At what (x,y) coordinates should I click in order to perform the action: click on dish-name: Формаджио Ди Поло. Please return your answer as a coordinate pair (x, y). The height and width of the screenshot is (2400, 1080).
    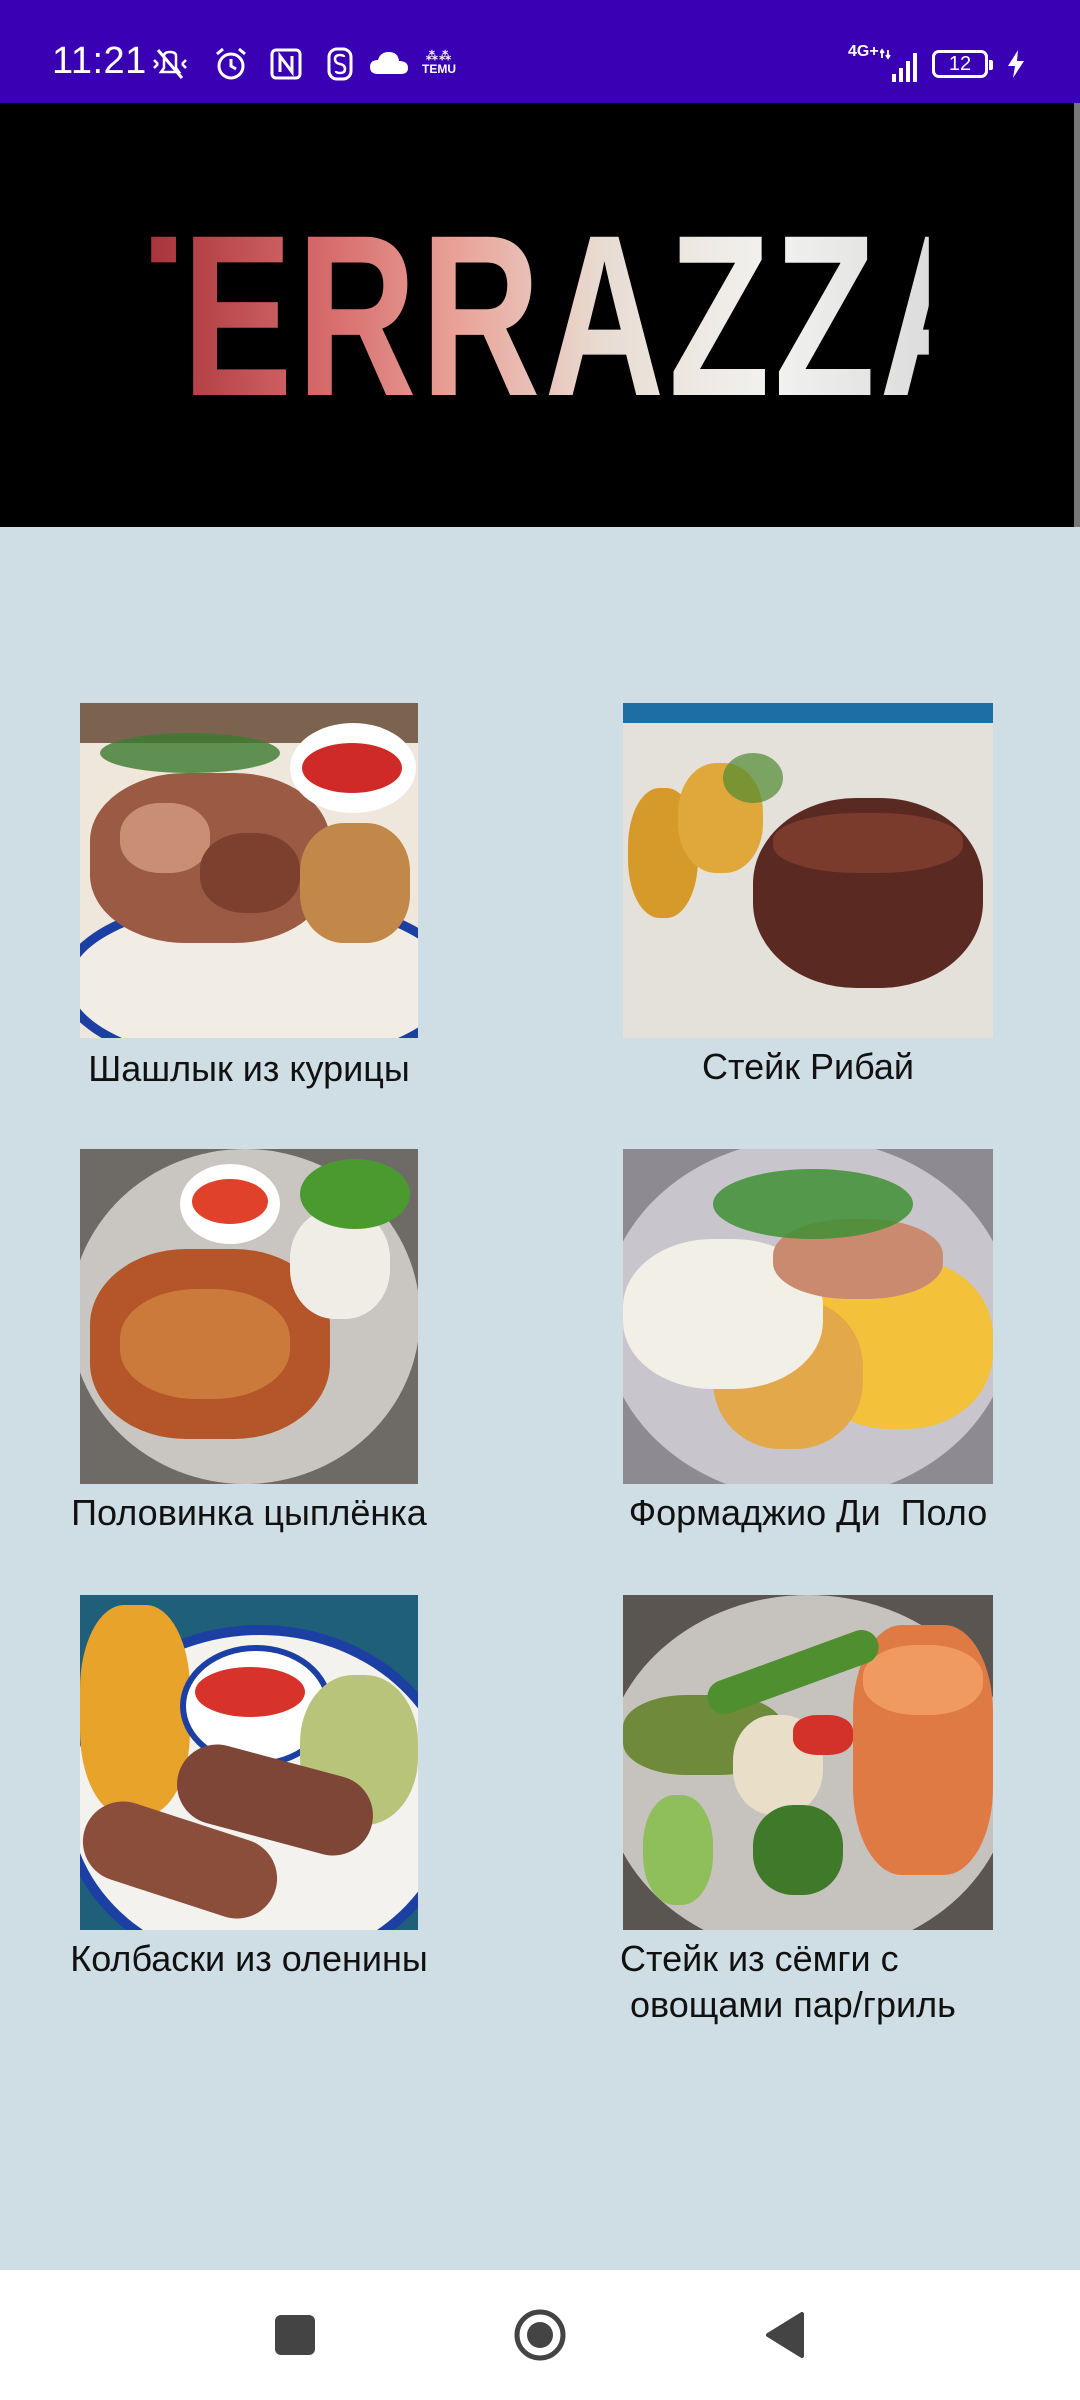
    Looking at the image, I should click on (808, 1512).